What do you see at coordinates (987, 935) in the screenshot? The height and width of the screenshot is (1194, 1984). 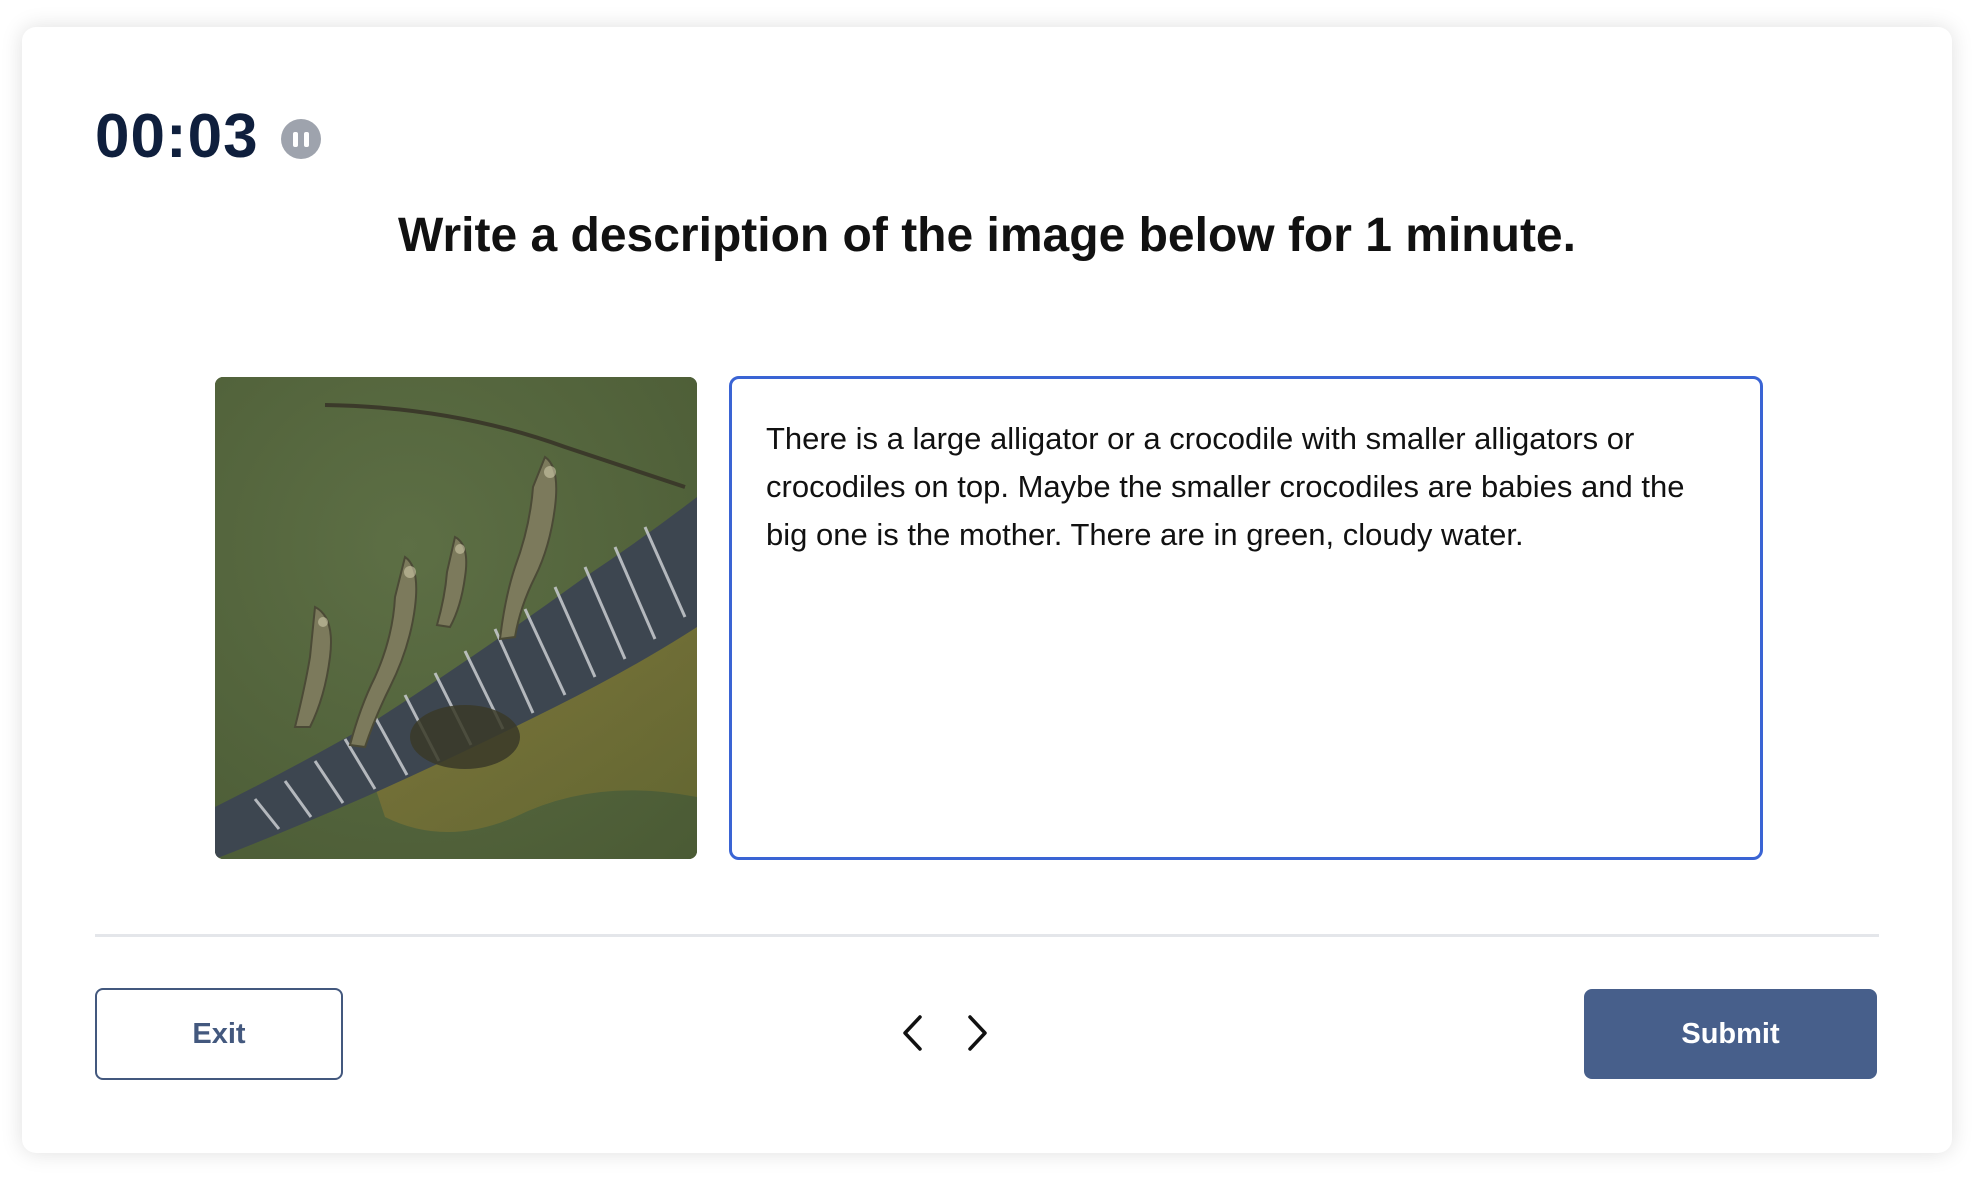 I see `divider` at bounding box center [987, 935].